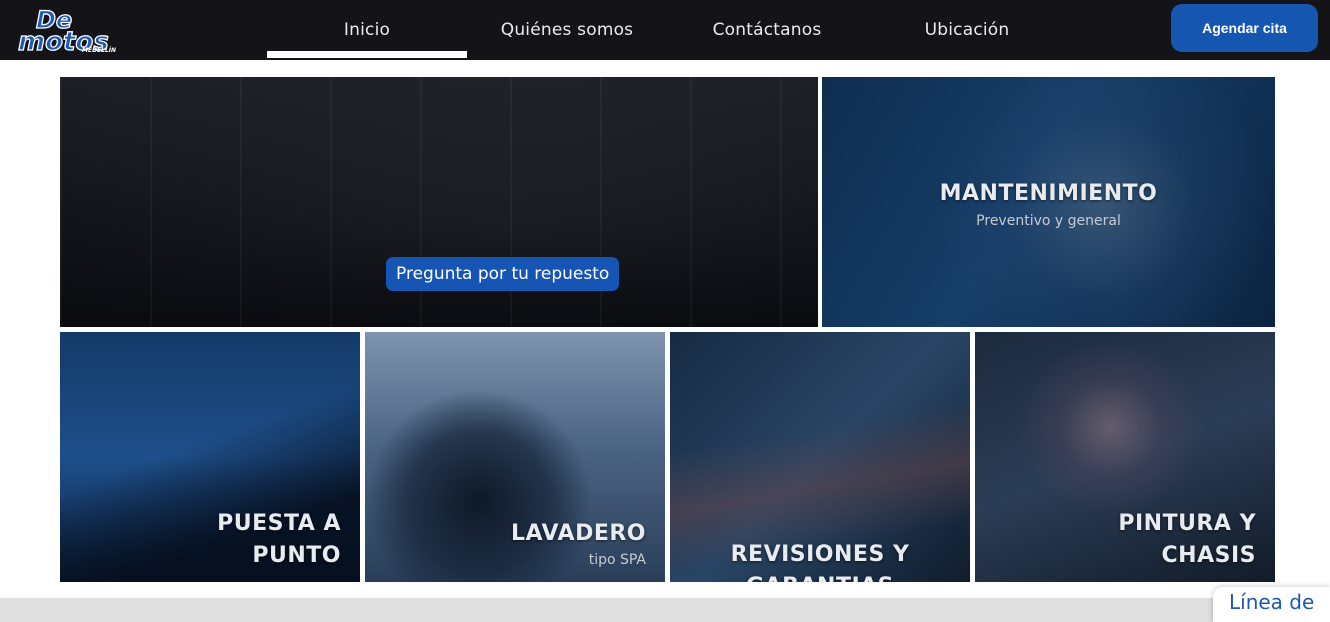 The image size is (1330, 622). Describe the element at coordinates (578, 533) in the screenshot. I see `tile-lavadero-title: LAVADERO` at that location.